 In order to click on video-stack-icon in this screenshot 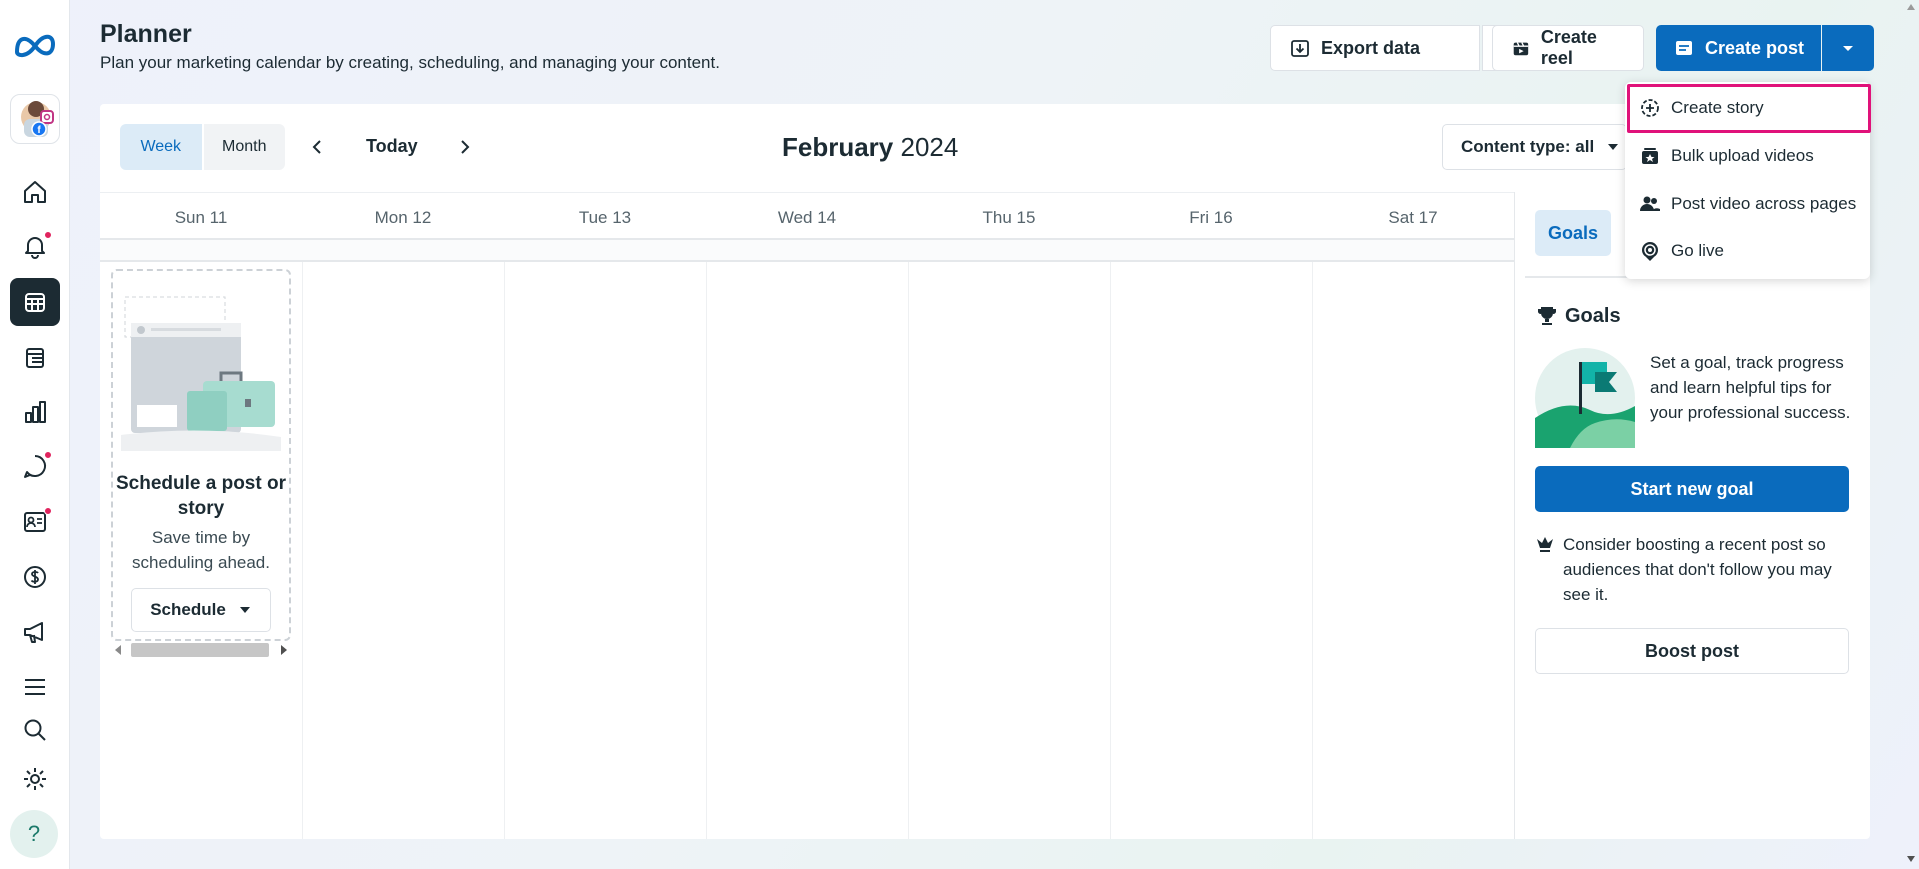, I will do `click(1650, 156)`.